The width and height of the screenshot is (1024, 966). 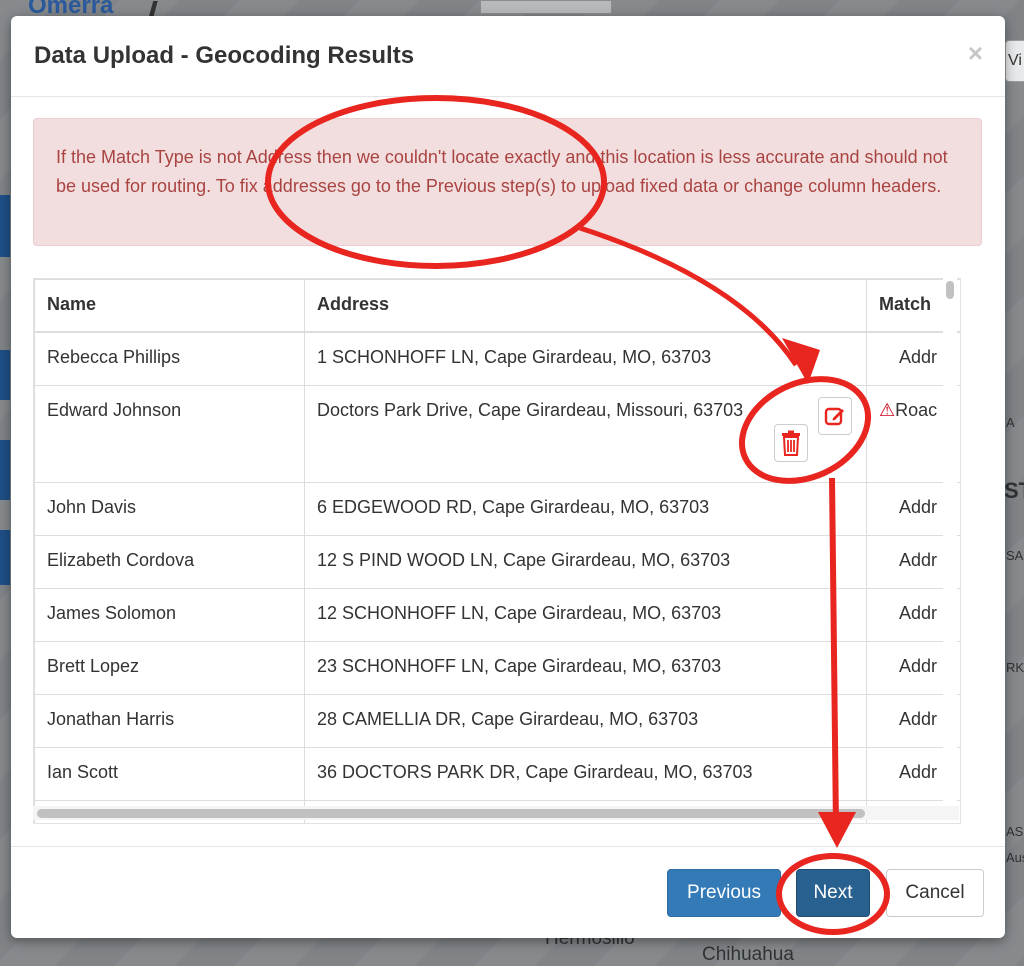 What do you see at coordinates (169, 509) in the screenshot?
I see `cell-name: John Davis` at bounding box center [169, 509].